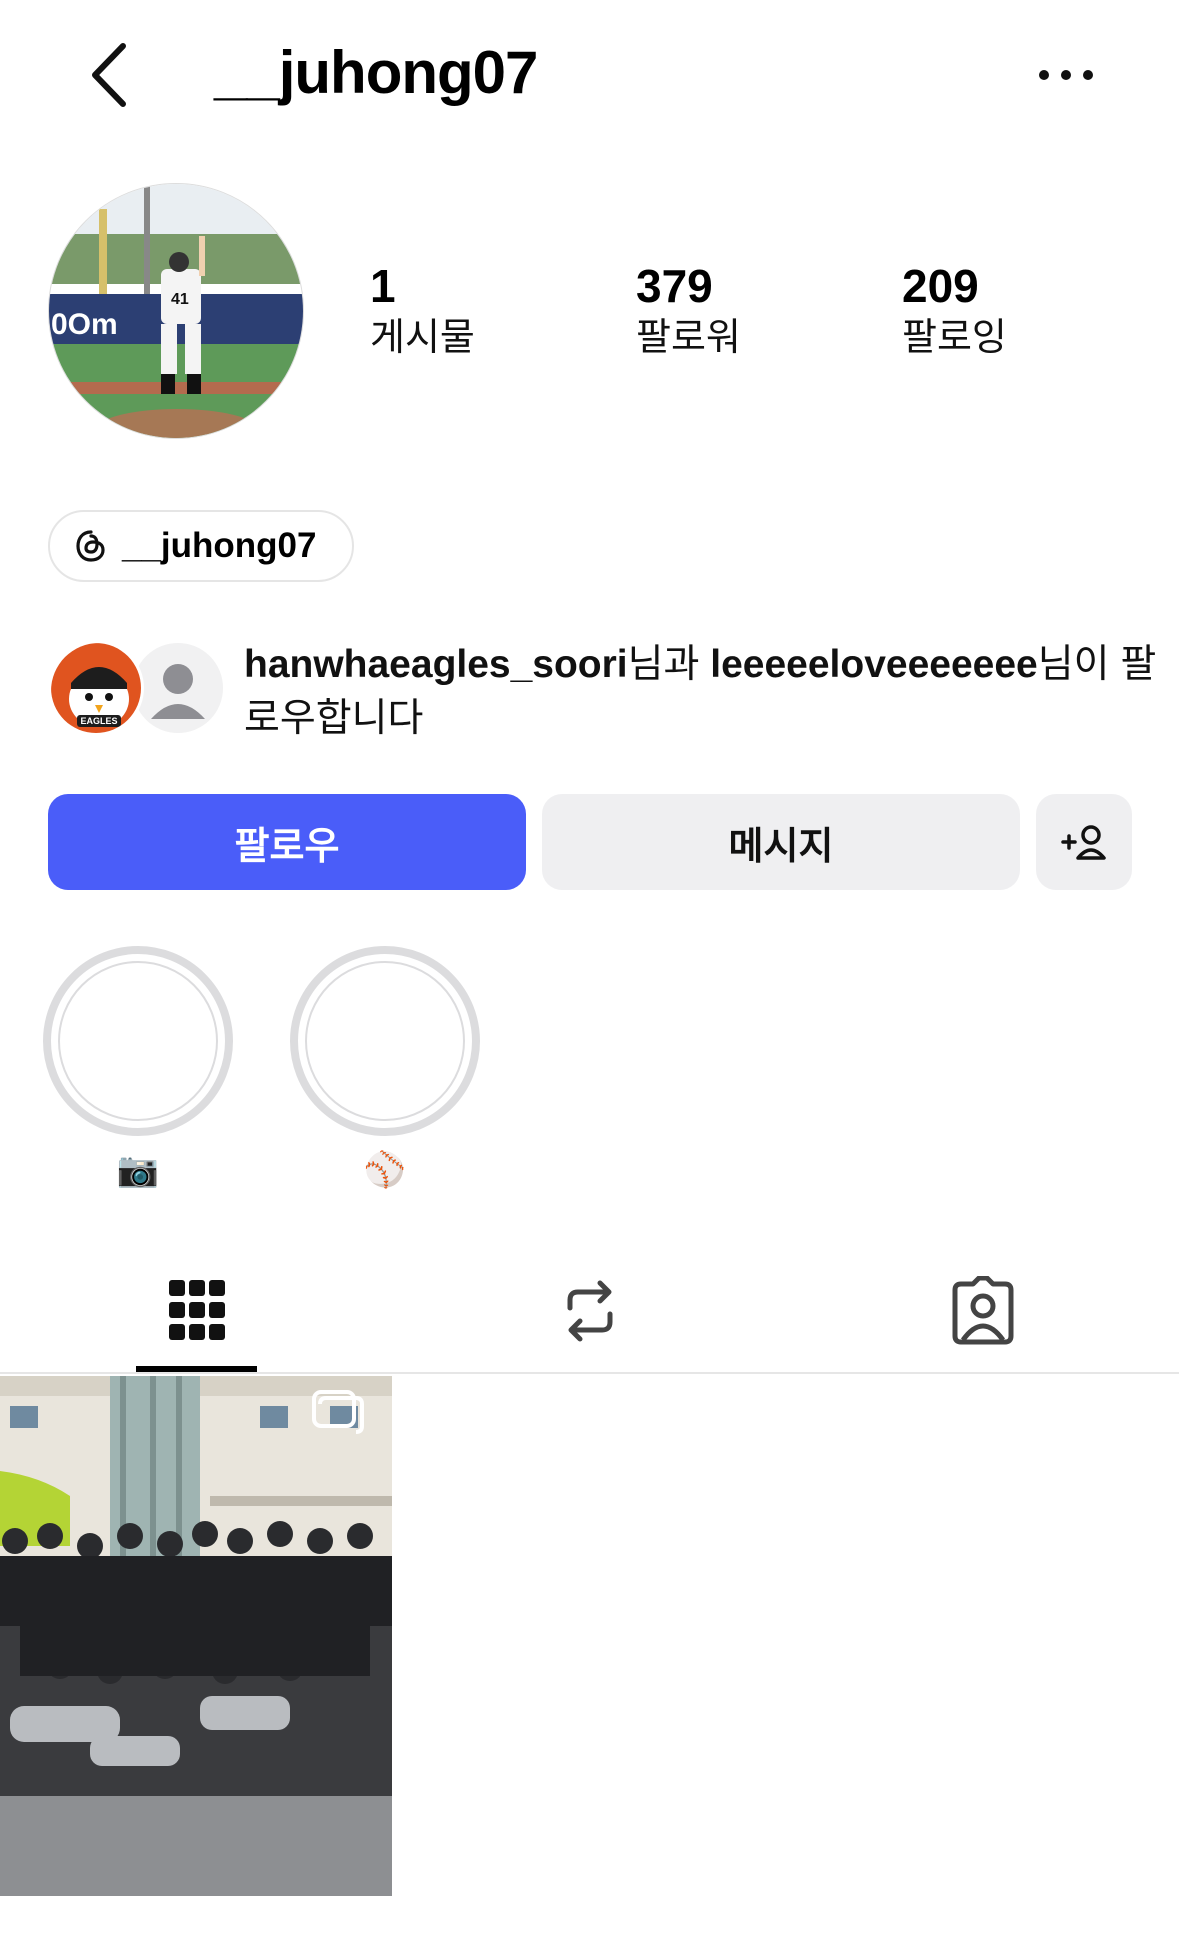  What do you see at coordinates (589, 75) in the screenshot?
I see `profile-header: __juhong07` at bounding box center [589, 75].